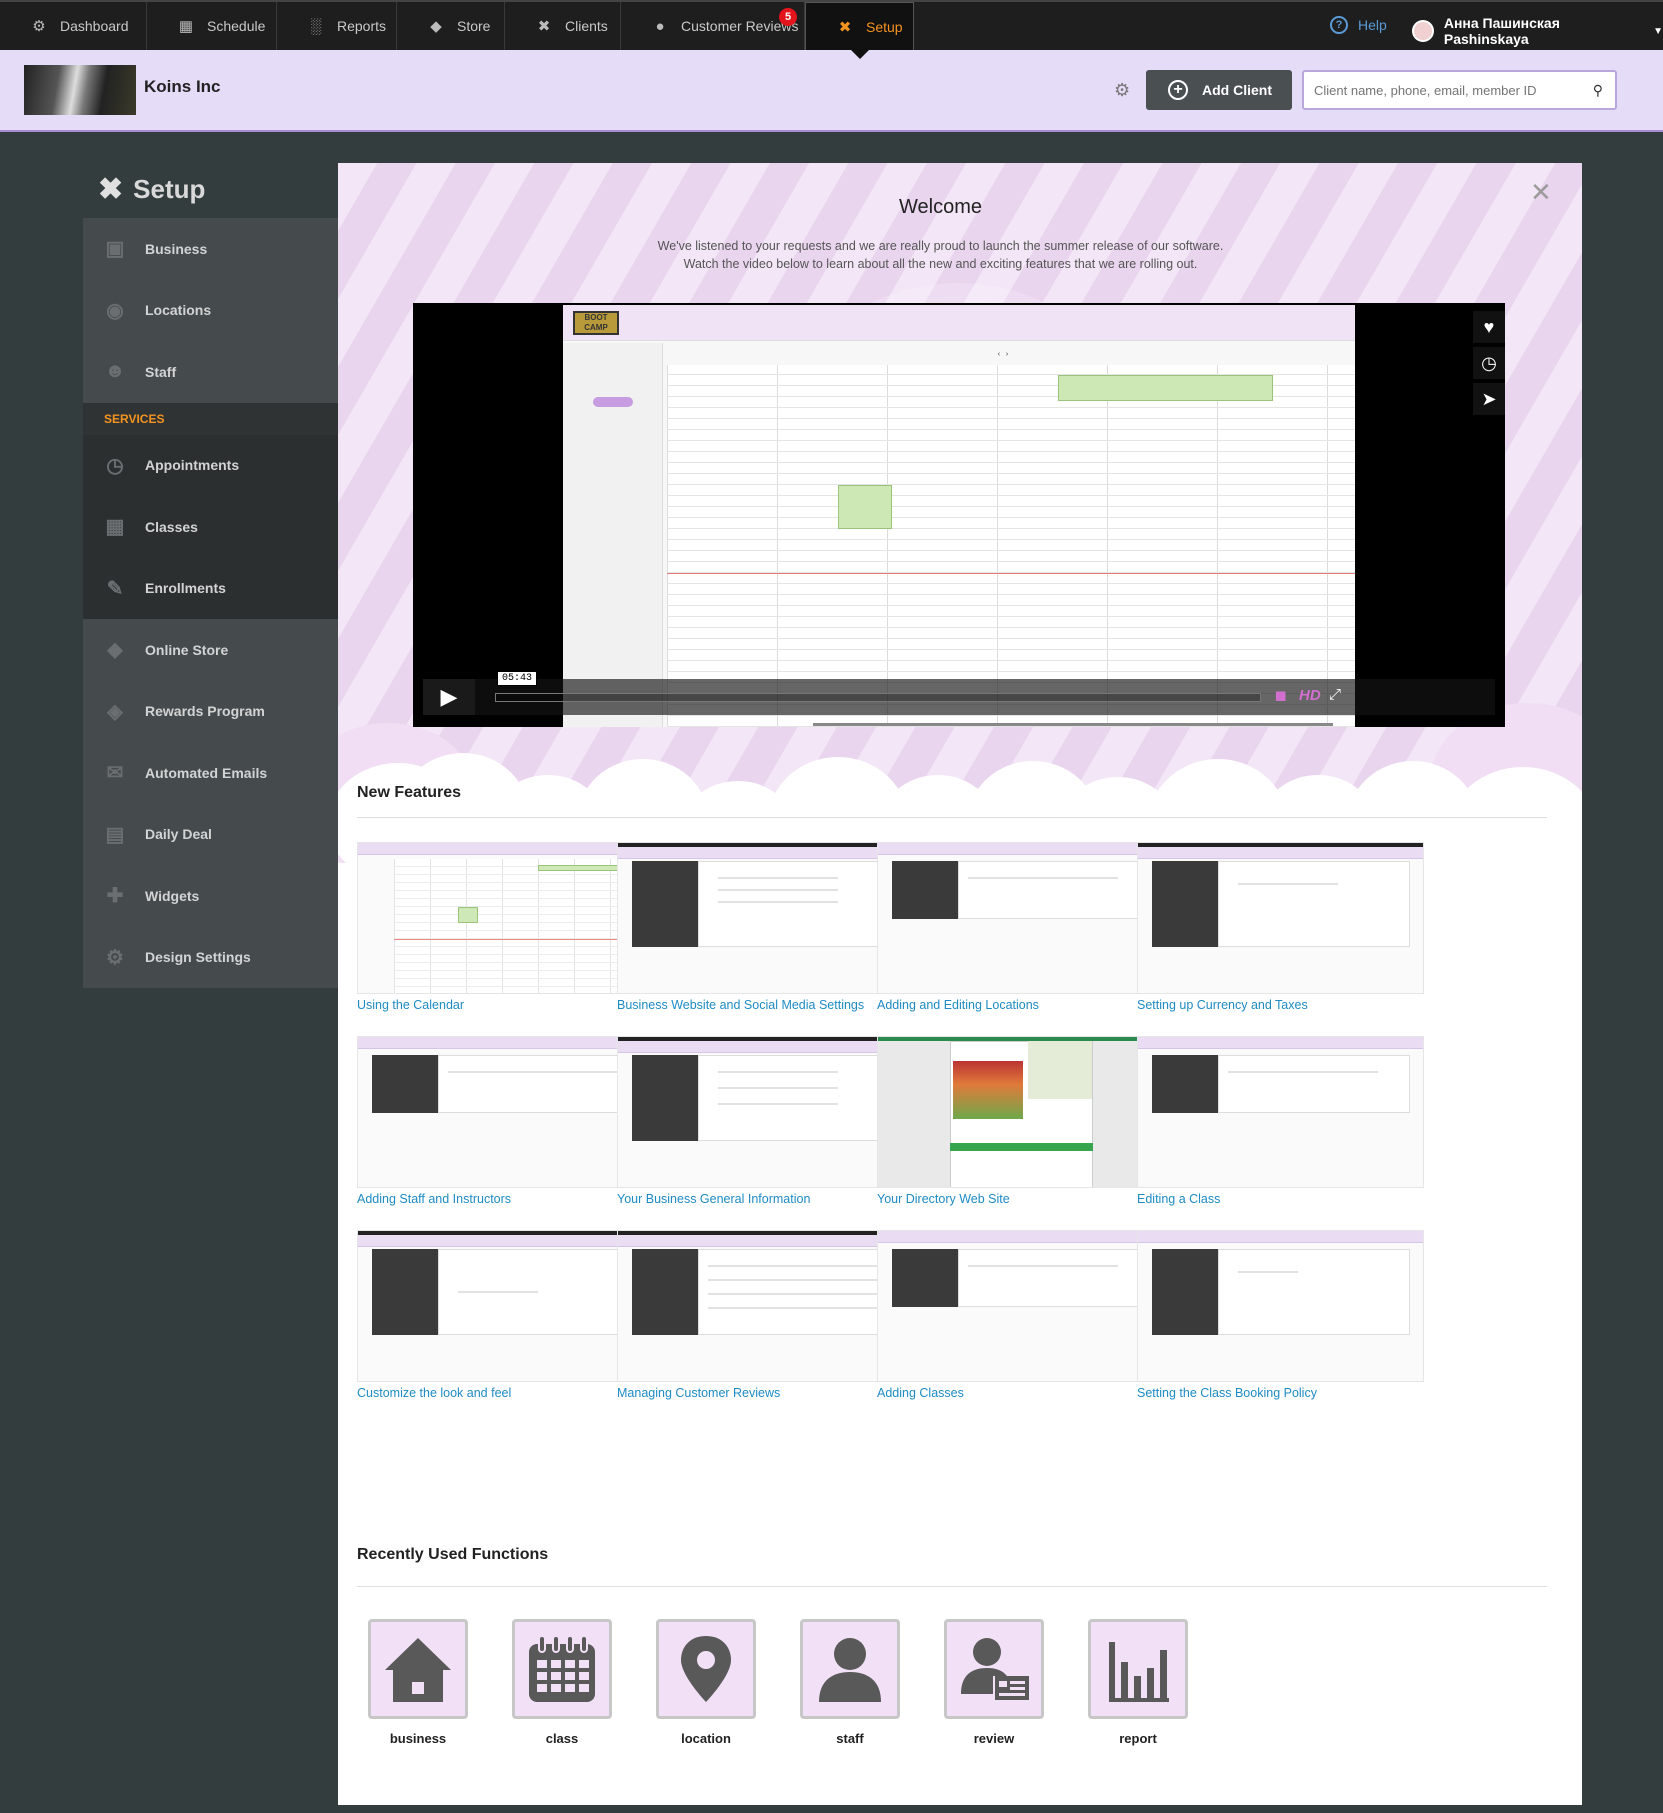  What do you see at coordinates (210, 311) in the screenshot?
I see `sidebar-item-locations: ◉ Locations` at bounding box center [210, 311].